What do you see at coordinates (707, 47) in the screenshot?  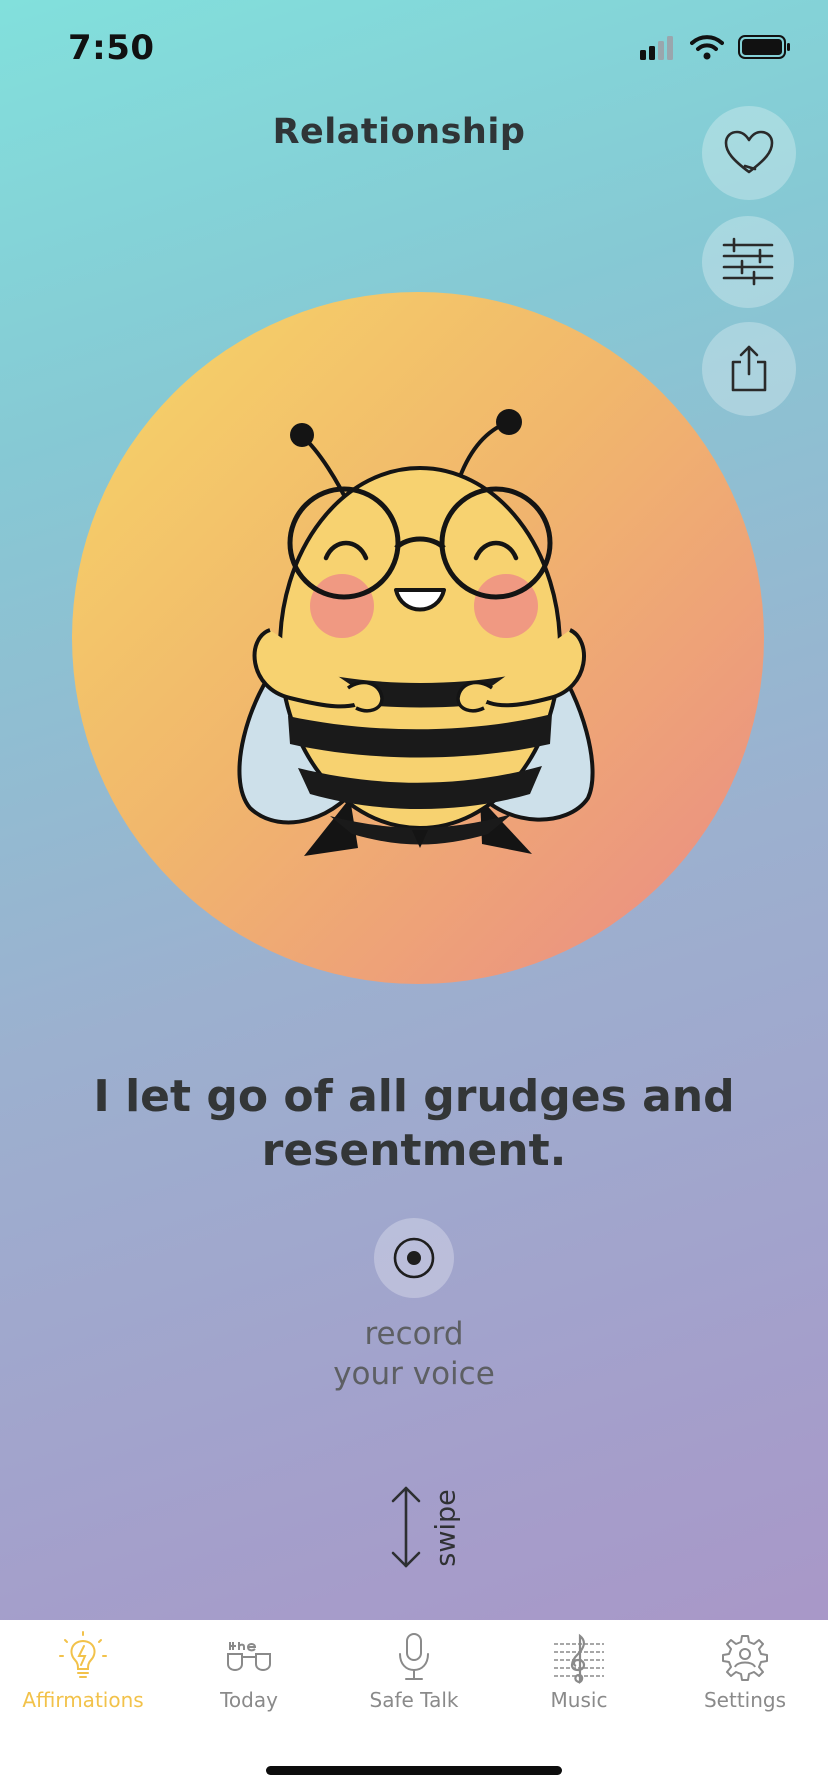 I see `wifi-icon` at bounding box center [707, 47].